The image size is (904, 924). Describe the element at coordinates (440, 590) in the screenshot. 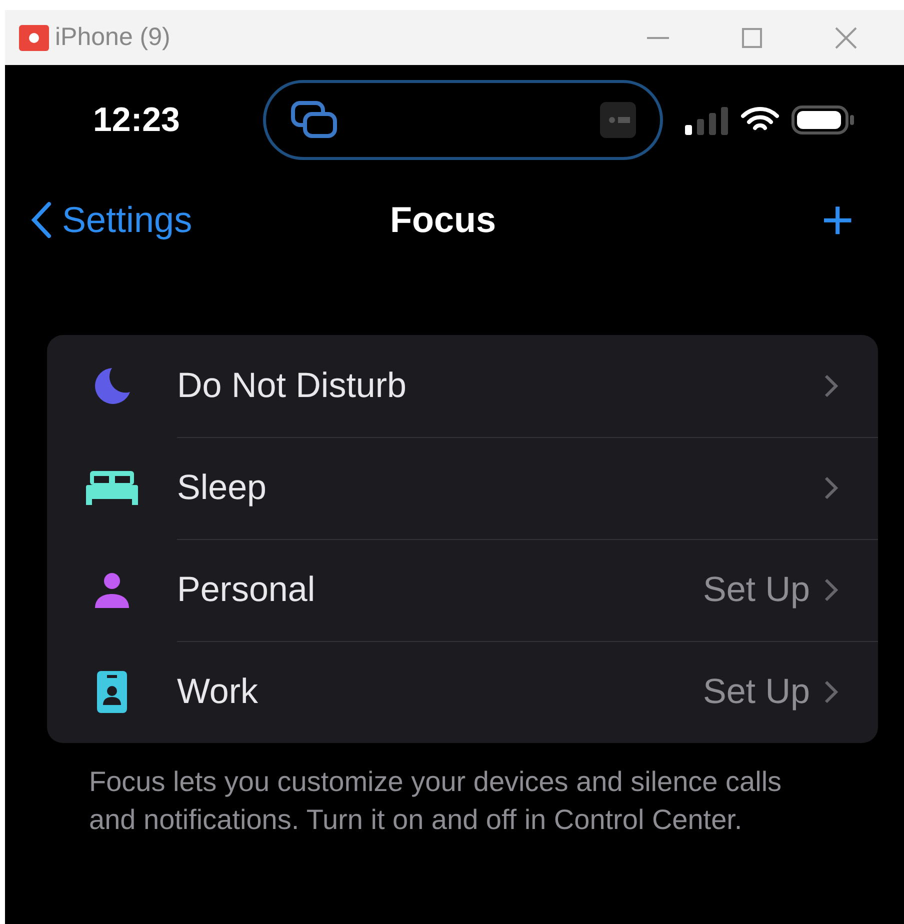

I see `focus-mode-label: Personal` at that location.